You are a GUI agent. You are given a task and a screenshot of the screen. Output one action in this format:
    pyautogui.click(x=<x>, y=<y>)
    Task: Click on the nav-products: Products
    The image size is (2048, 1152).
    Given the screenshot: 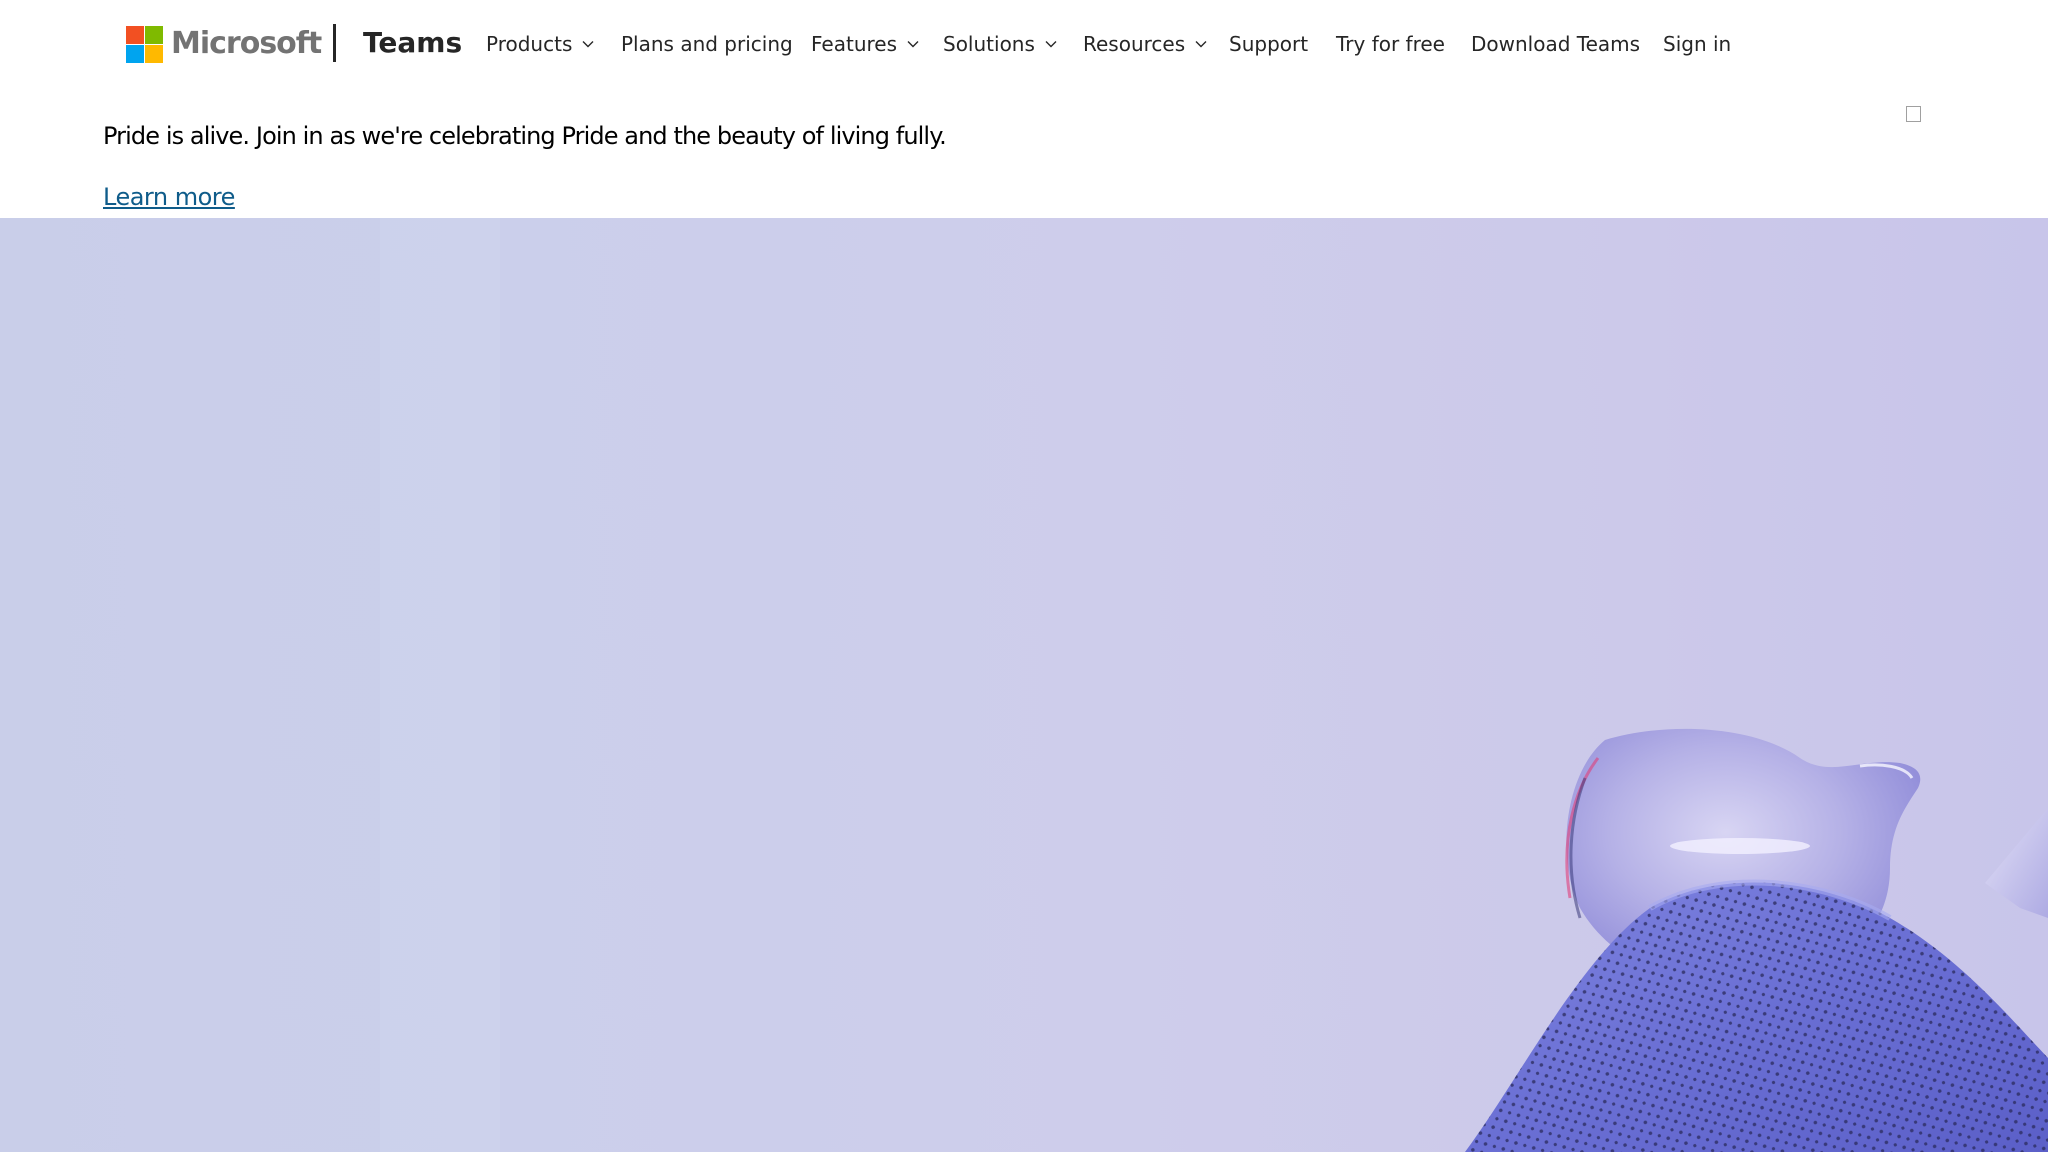 What is the action you would take?
    pyautogui.click(x=540, y=44)
    